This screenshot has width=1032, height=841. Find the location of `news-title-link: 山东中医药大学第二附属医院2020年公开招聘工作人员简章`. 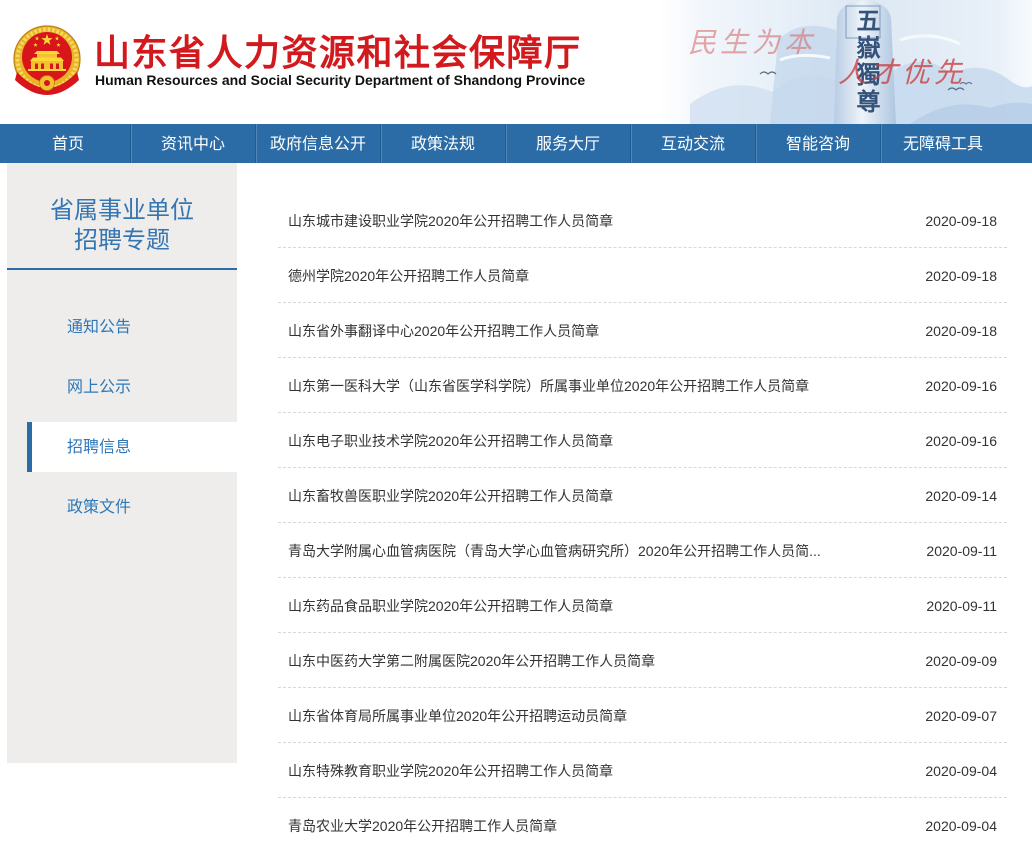

news-title-link: 山东中医药大学第二附属医院2020年公开招聘工作人员简章 is located at coordinates (471, 661).